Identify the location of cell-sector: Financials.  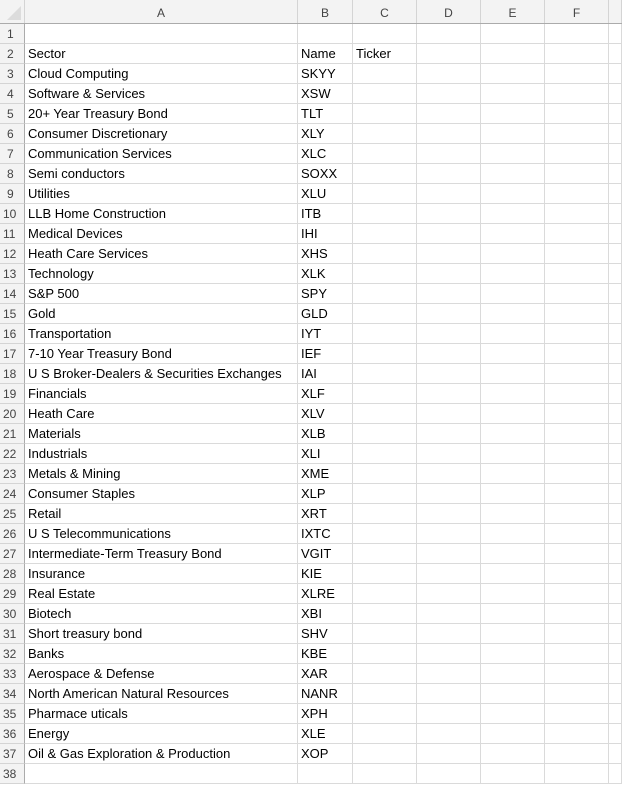
(161, 394).